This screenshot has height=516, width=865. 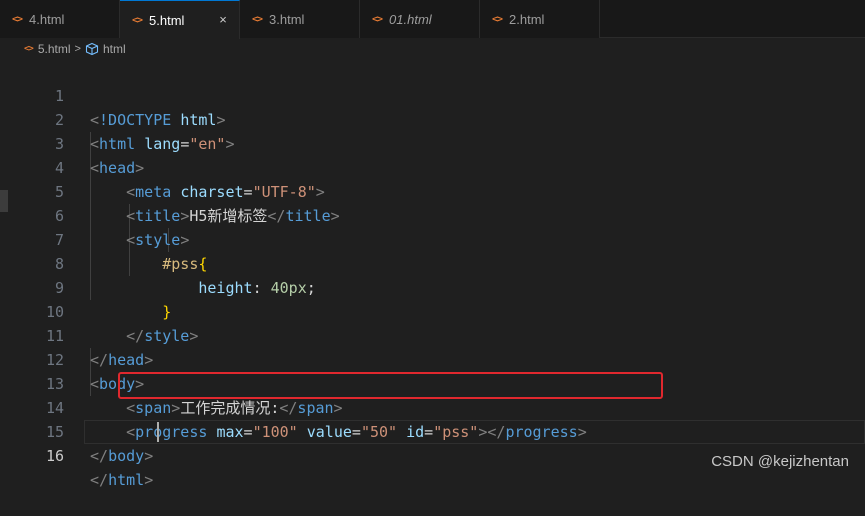 I want to click on tab-label: 5.html, so click(x=167, y=20).